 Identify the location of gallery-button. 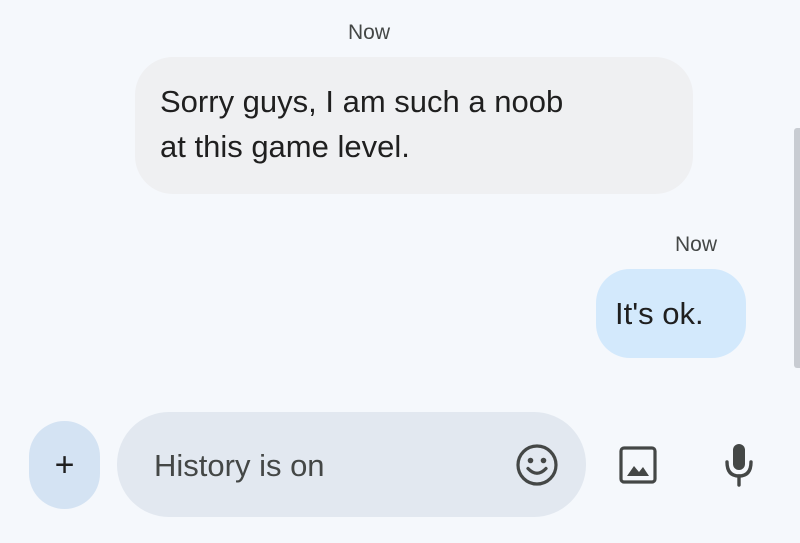
(638, 465).